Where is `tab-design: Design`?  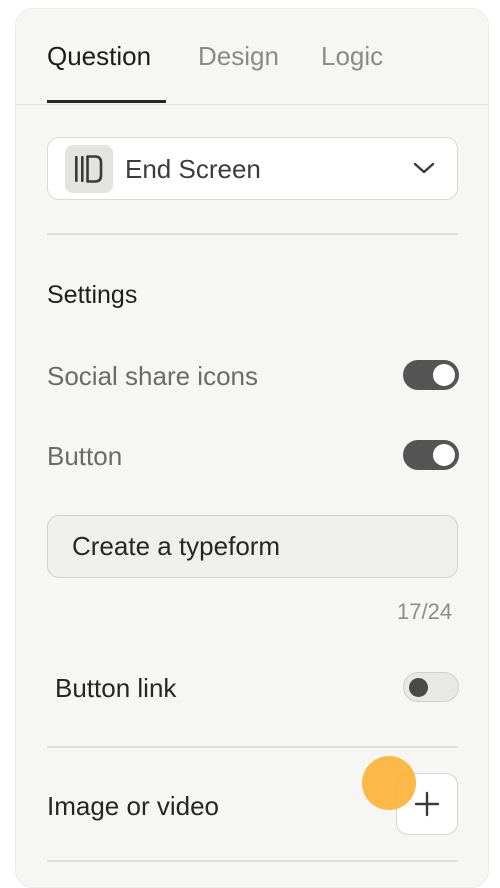 tab-design: Design is located at coordinates (238, 56).